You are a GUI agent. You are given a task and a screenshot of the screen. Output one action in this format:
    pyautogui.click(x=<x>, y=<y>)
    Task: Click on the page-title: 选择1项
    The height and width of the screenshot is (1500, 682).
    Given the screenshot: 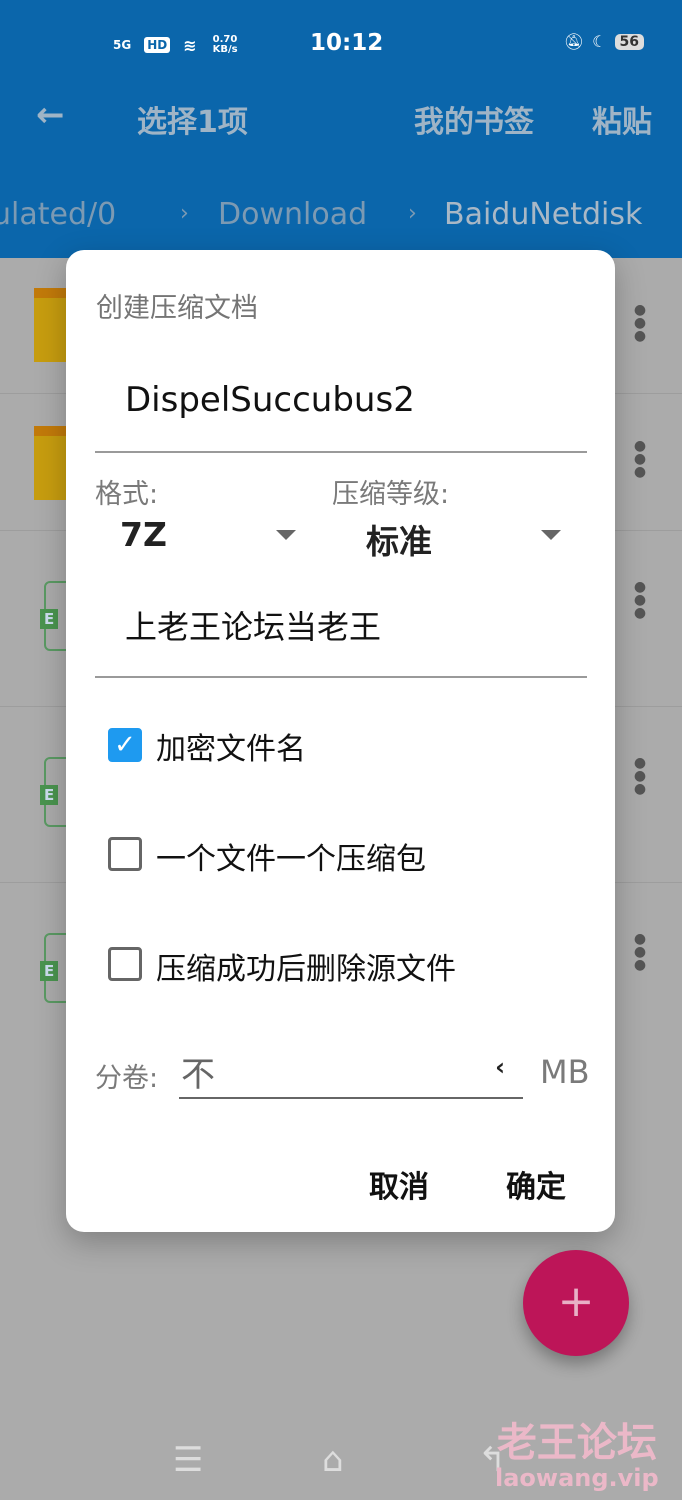 What is the action you would take?
    pyautogui.click(x=192, y=122)
    